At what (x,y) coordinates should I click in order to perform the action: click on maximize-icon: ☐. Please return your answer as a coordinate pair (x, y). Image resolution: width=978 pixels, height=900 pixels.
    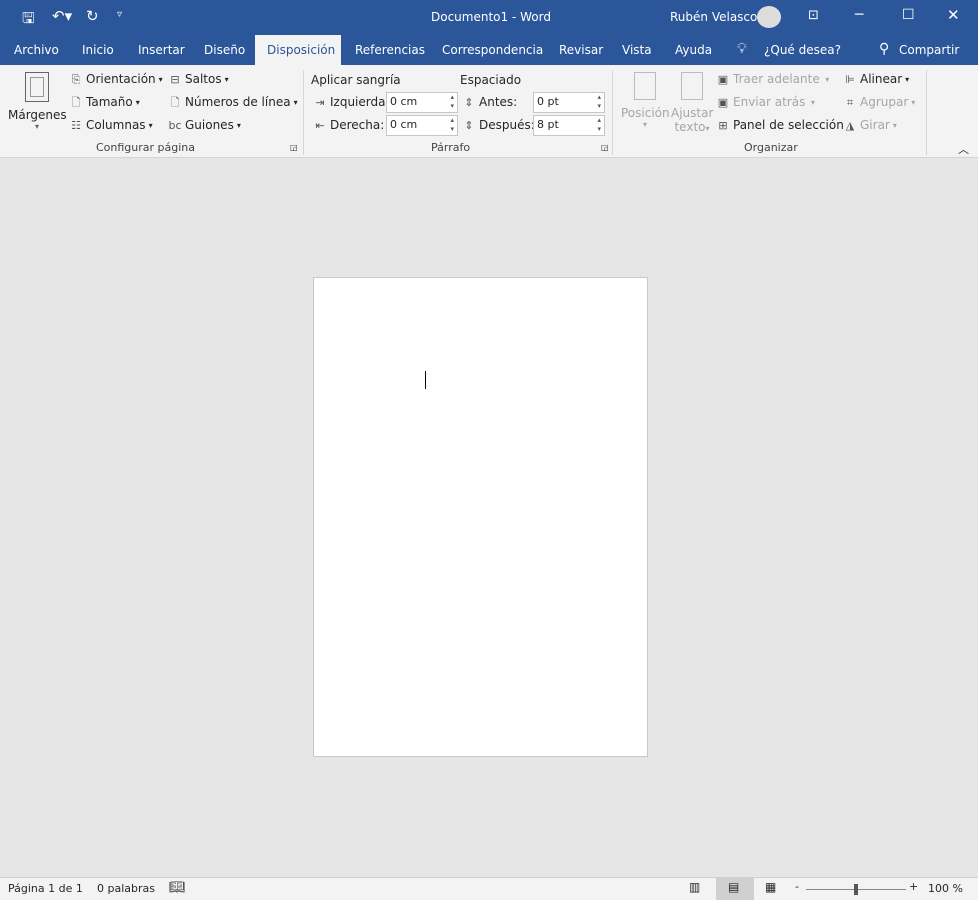
    Looking at the image, I should click on (908, 15).